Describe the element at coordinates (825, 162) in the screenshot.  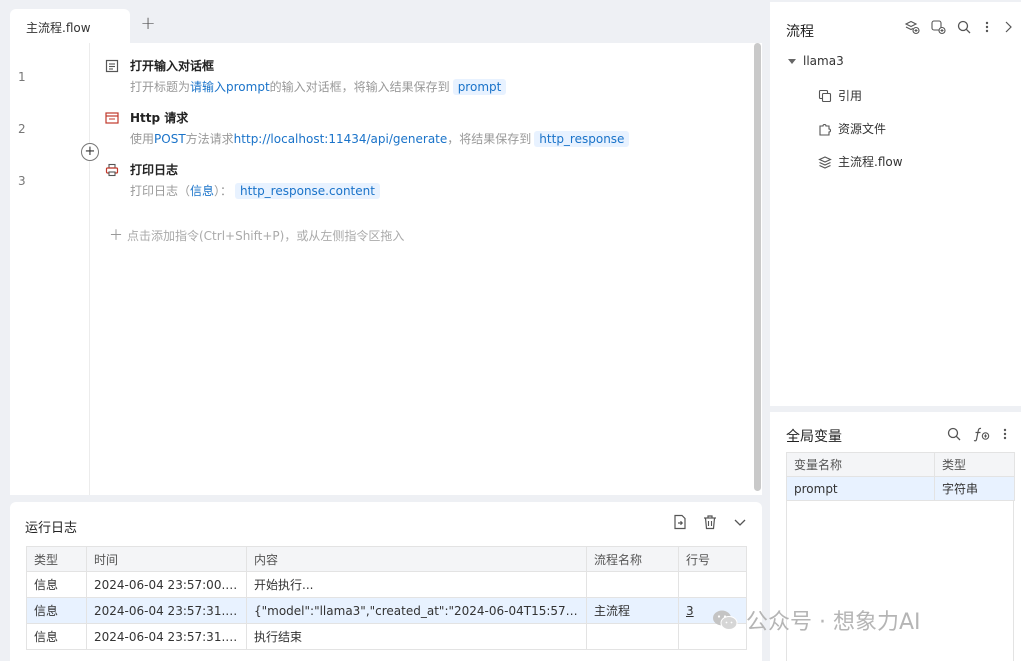
I see `layers-icon` at that location.